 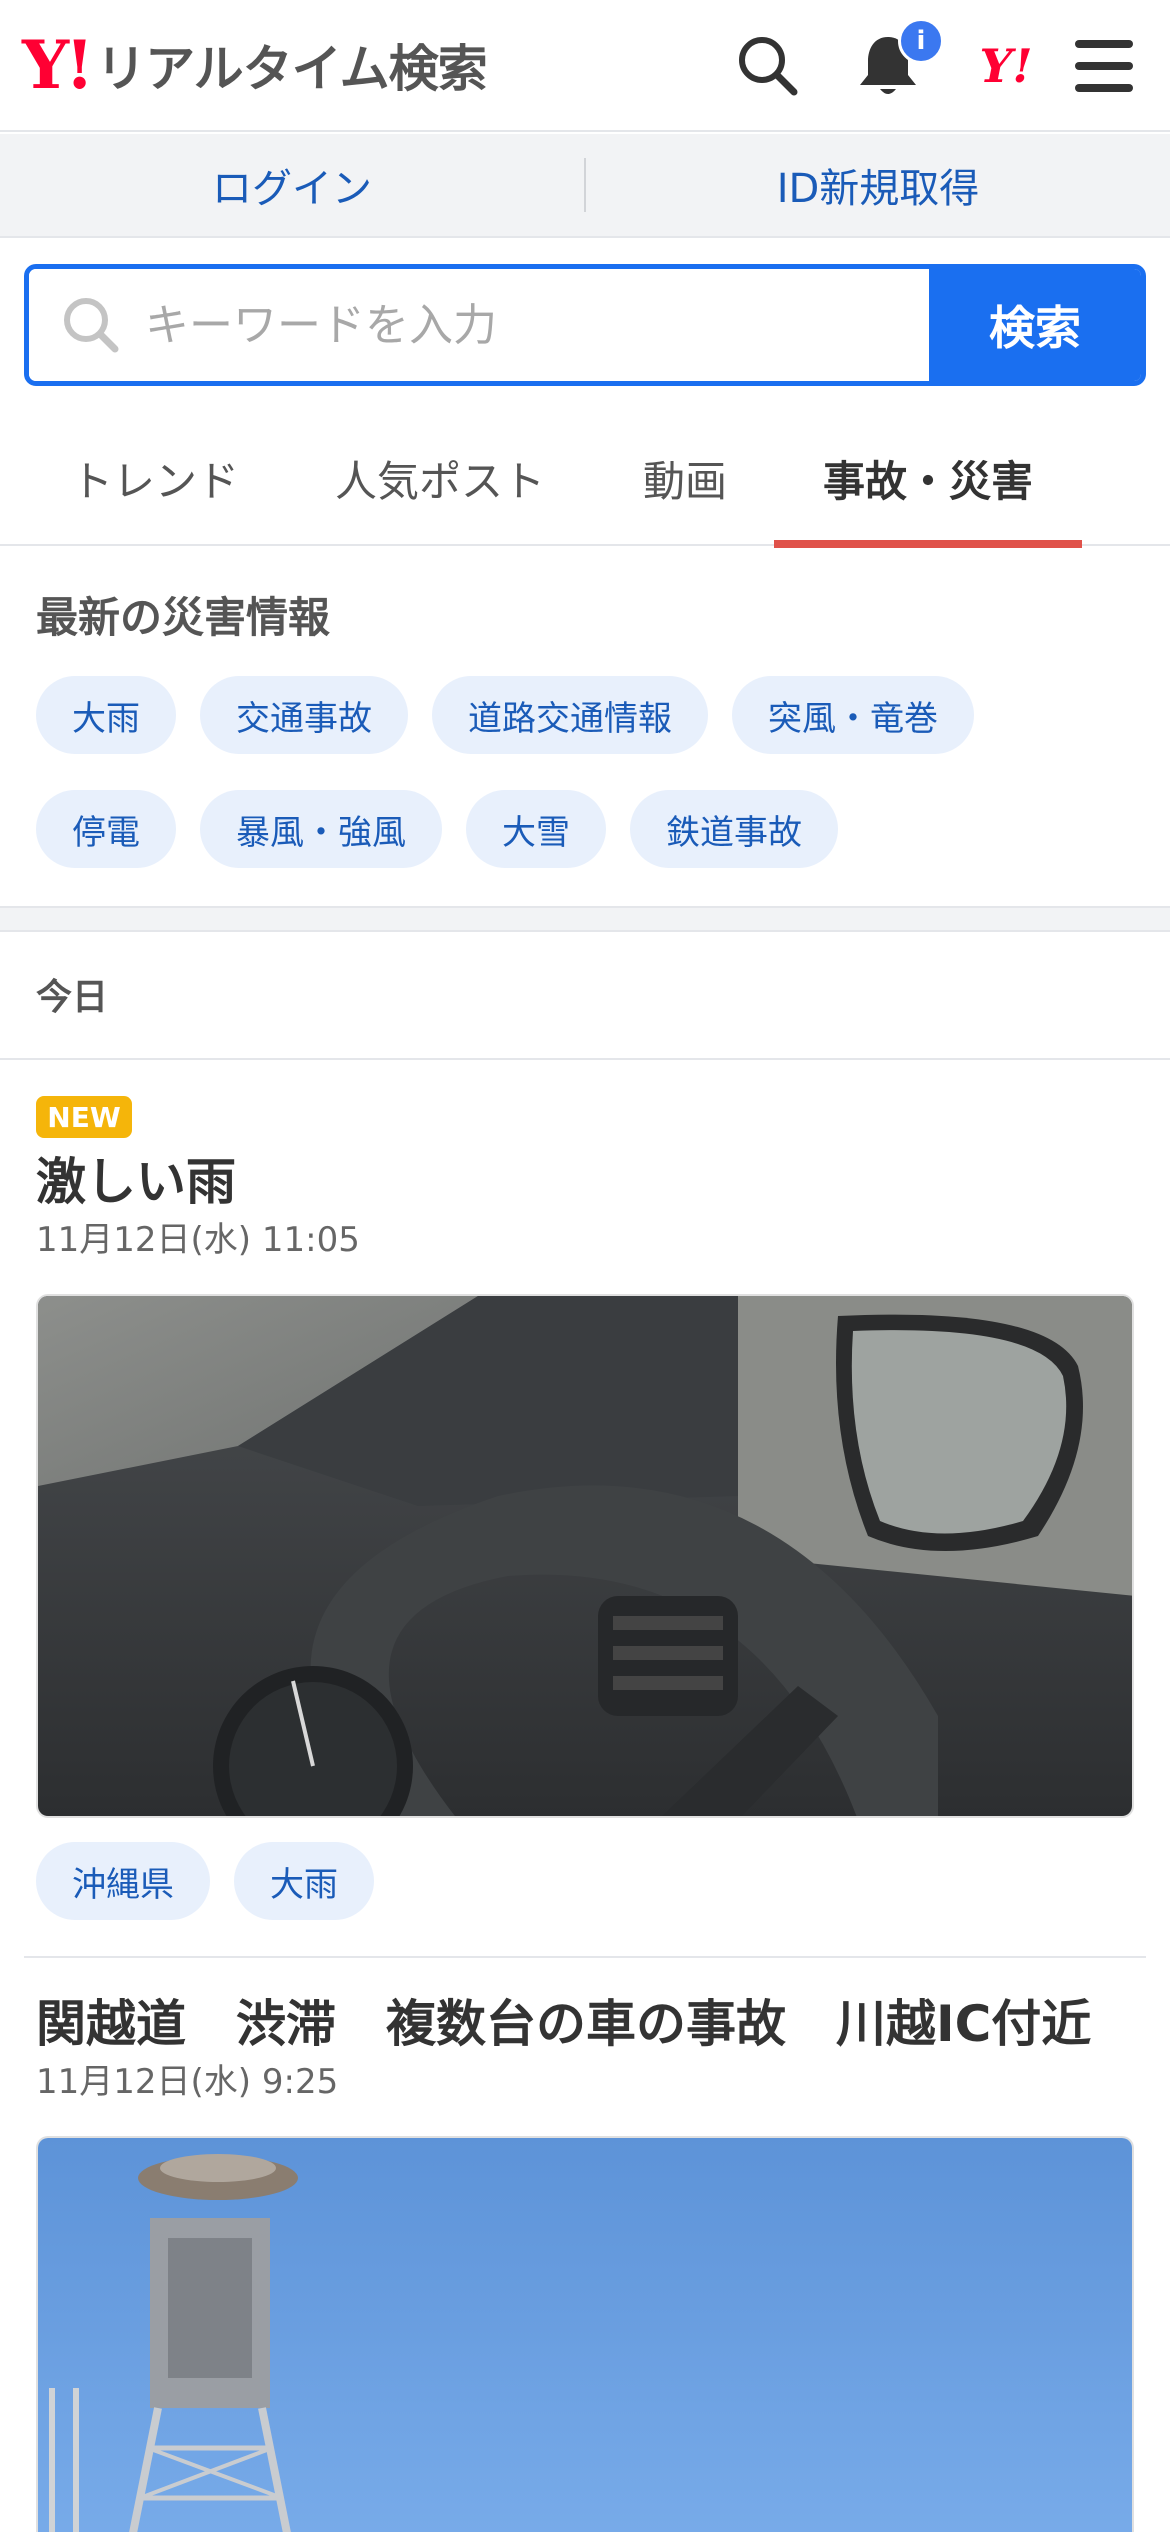 I want to click on article-title: 関越道 渋滞 複数台の車の事故 川越IC付近, so click(x=563, y=2020).